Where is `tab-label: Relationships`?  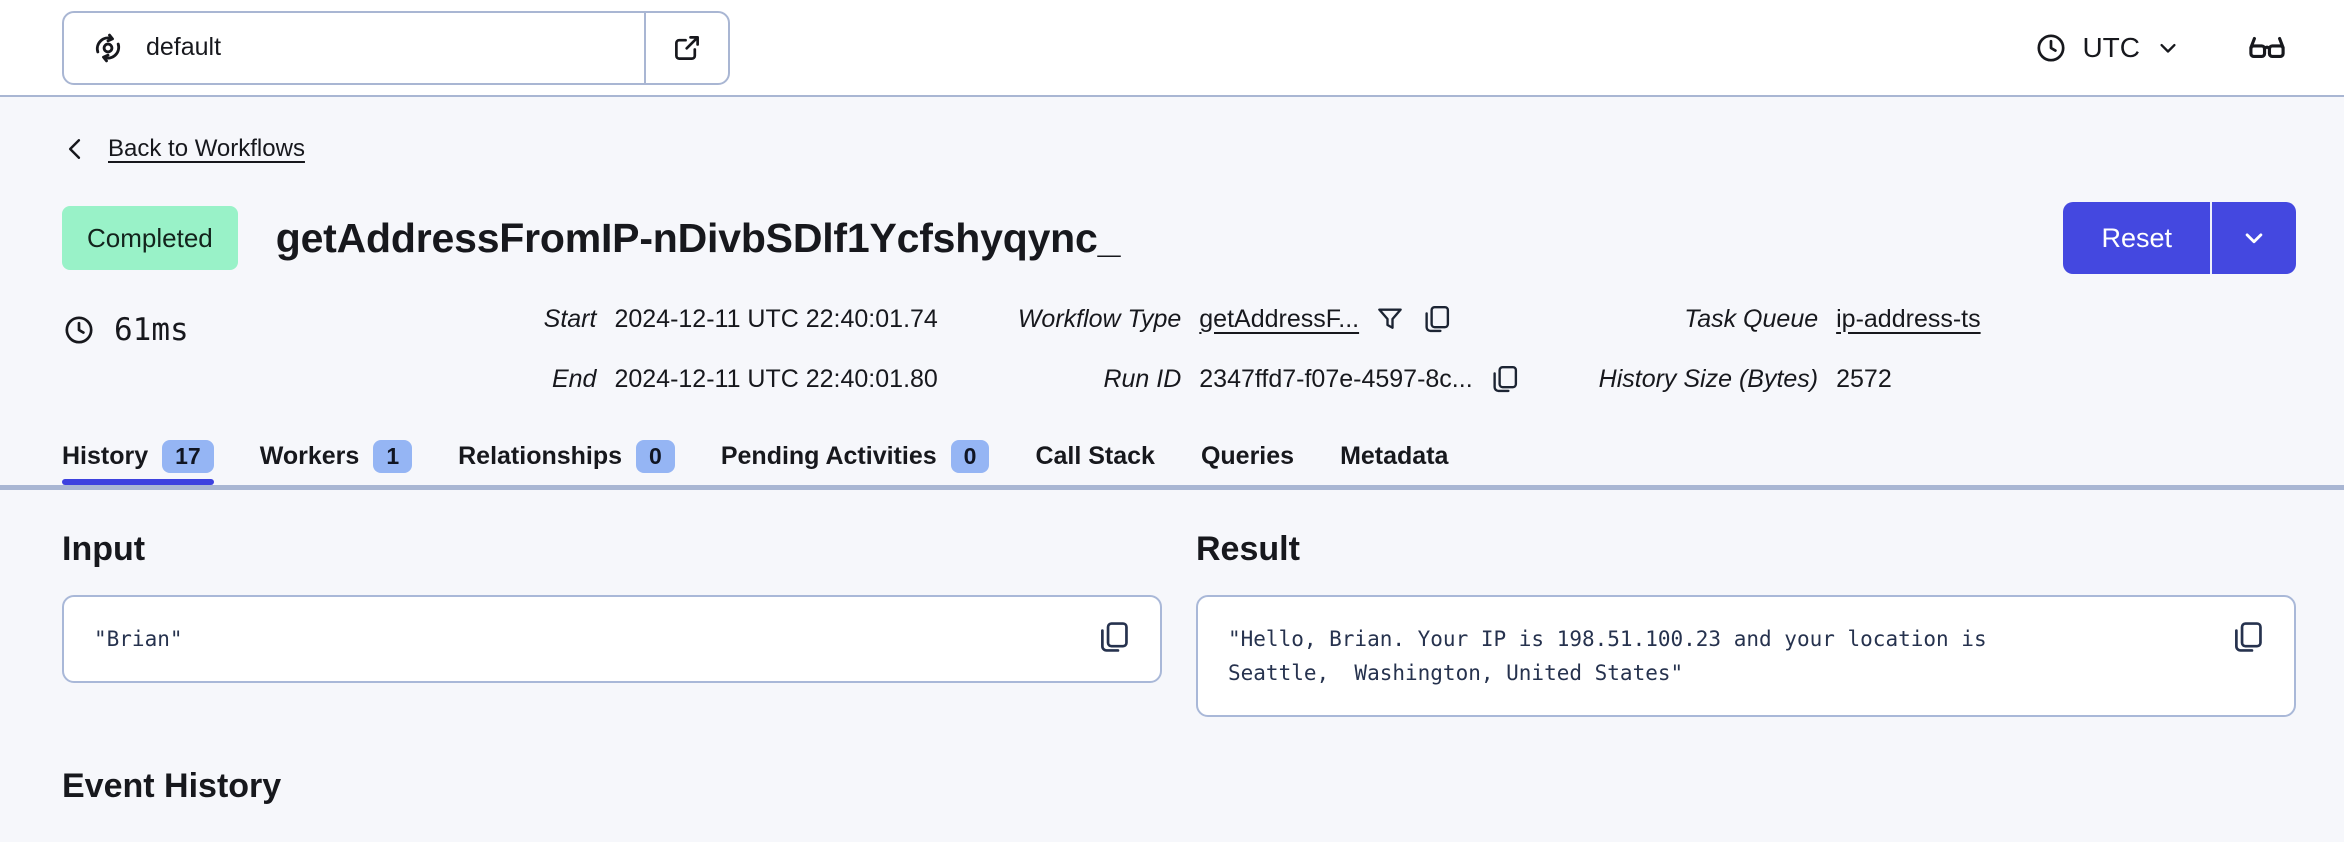 tab-label: Relationships is located at coordinates (540, 456).